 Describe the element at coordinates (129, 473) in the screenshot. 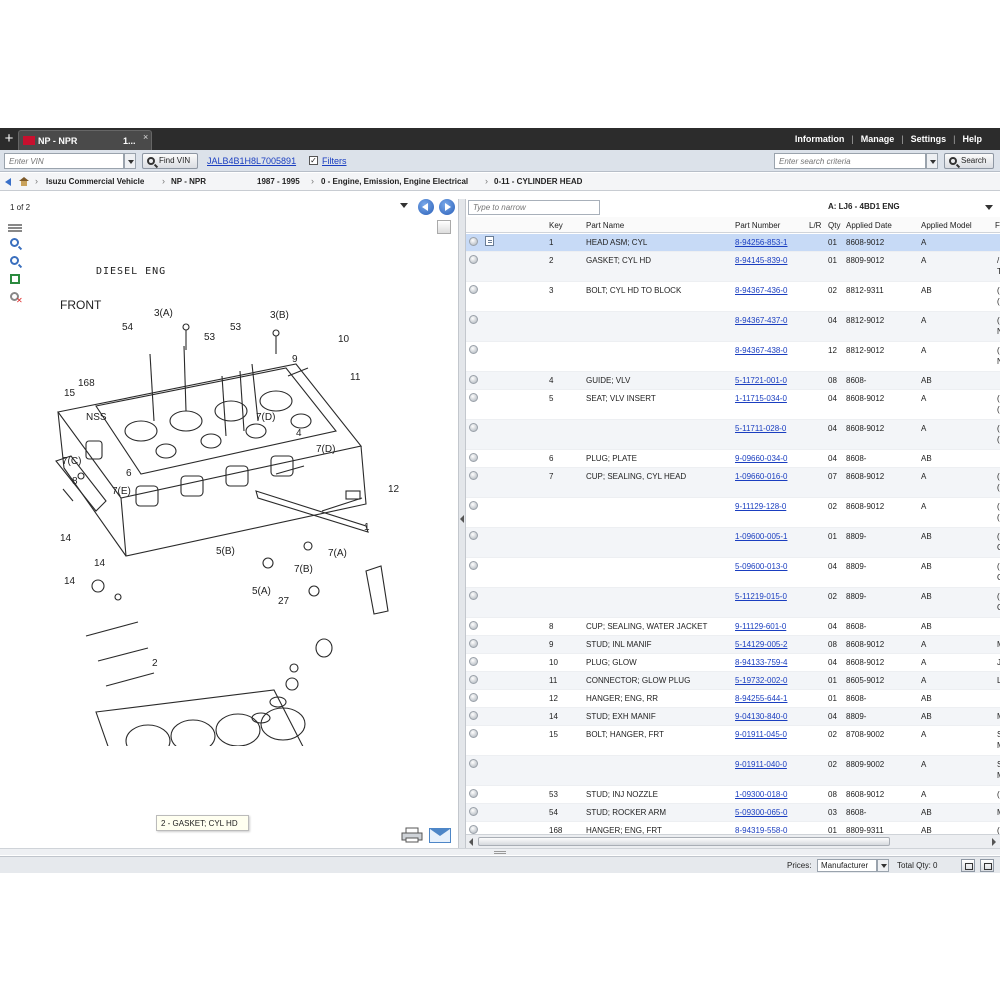

I see `callout-6: 6` at that location.